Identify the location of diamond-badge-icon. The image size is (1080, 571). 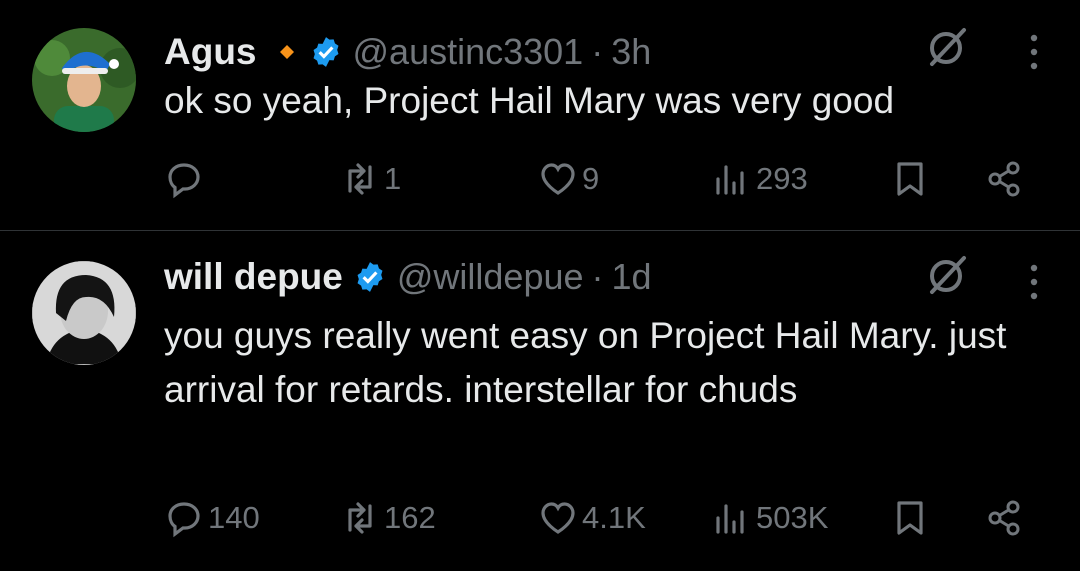
(287, 52).